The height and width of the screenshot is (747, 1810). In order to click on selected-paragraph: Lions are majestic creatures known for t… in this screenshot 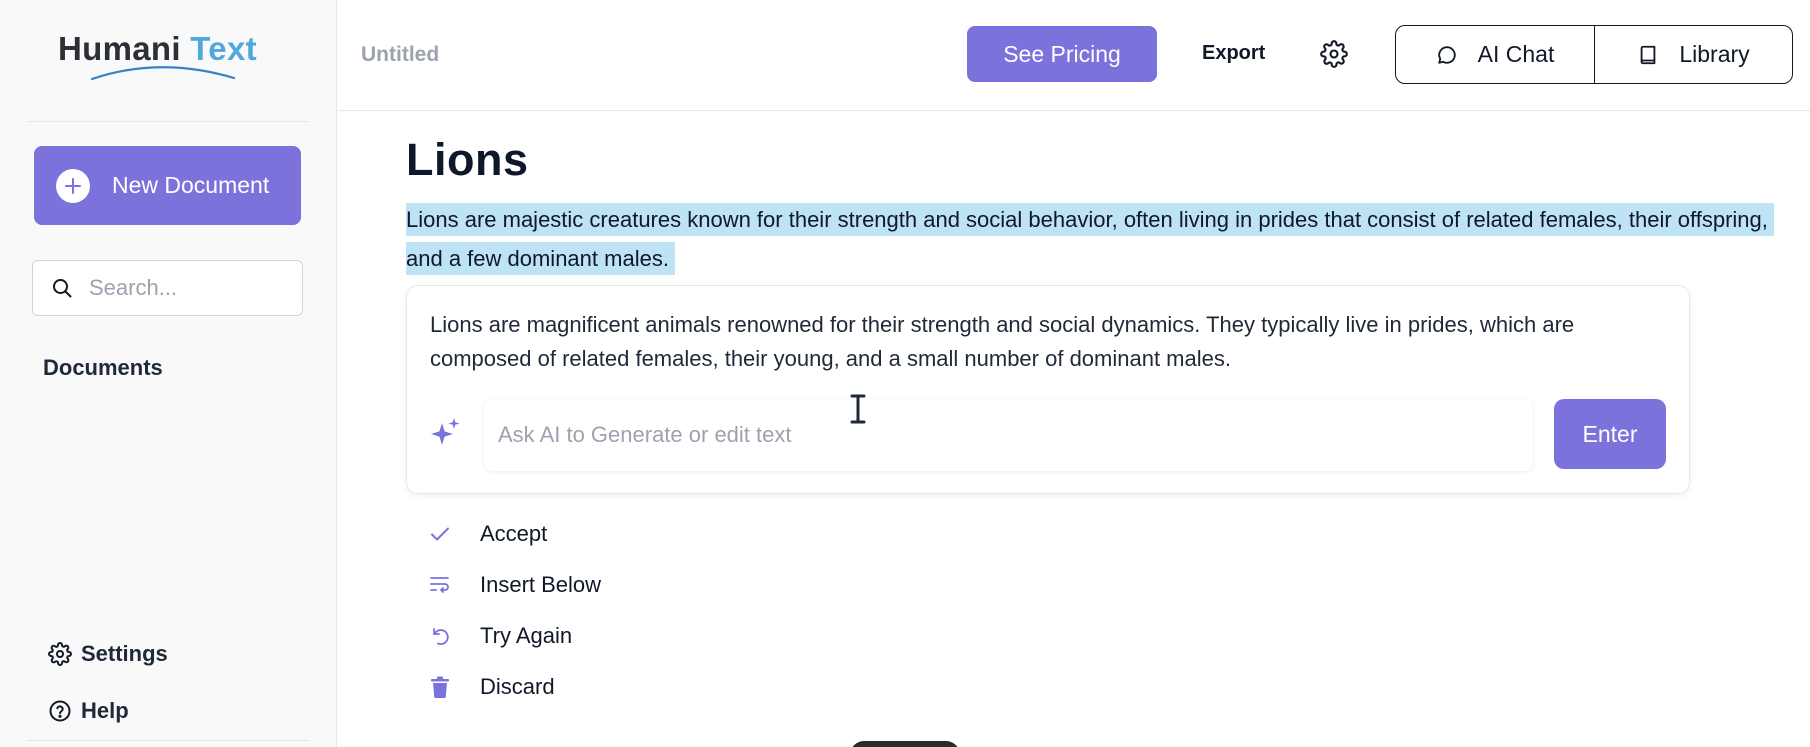, I will do `click(1106, 239)`.